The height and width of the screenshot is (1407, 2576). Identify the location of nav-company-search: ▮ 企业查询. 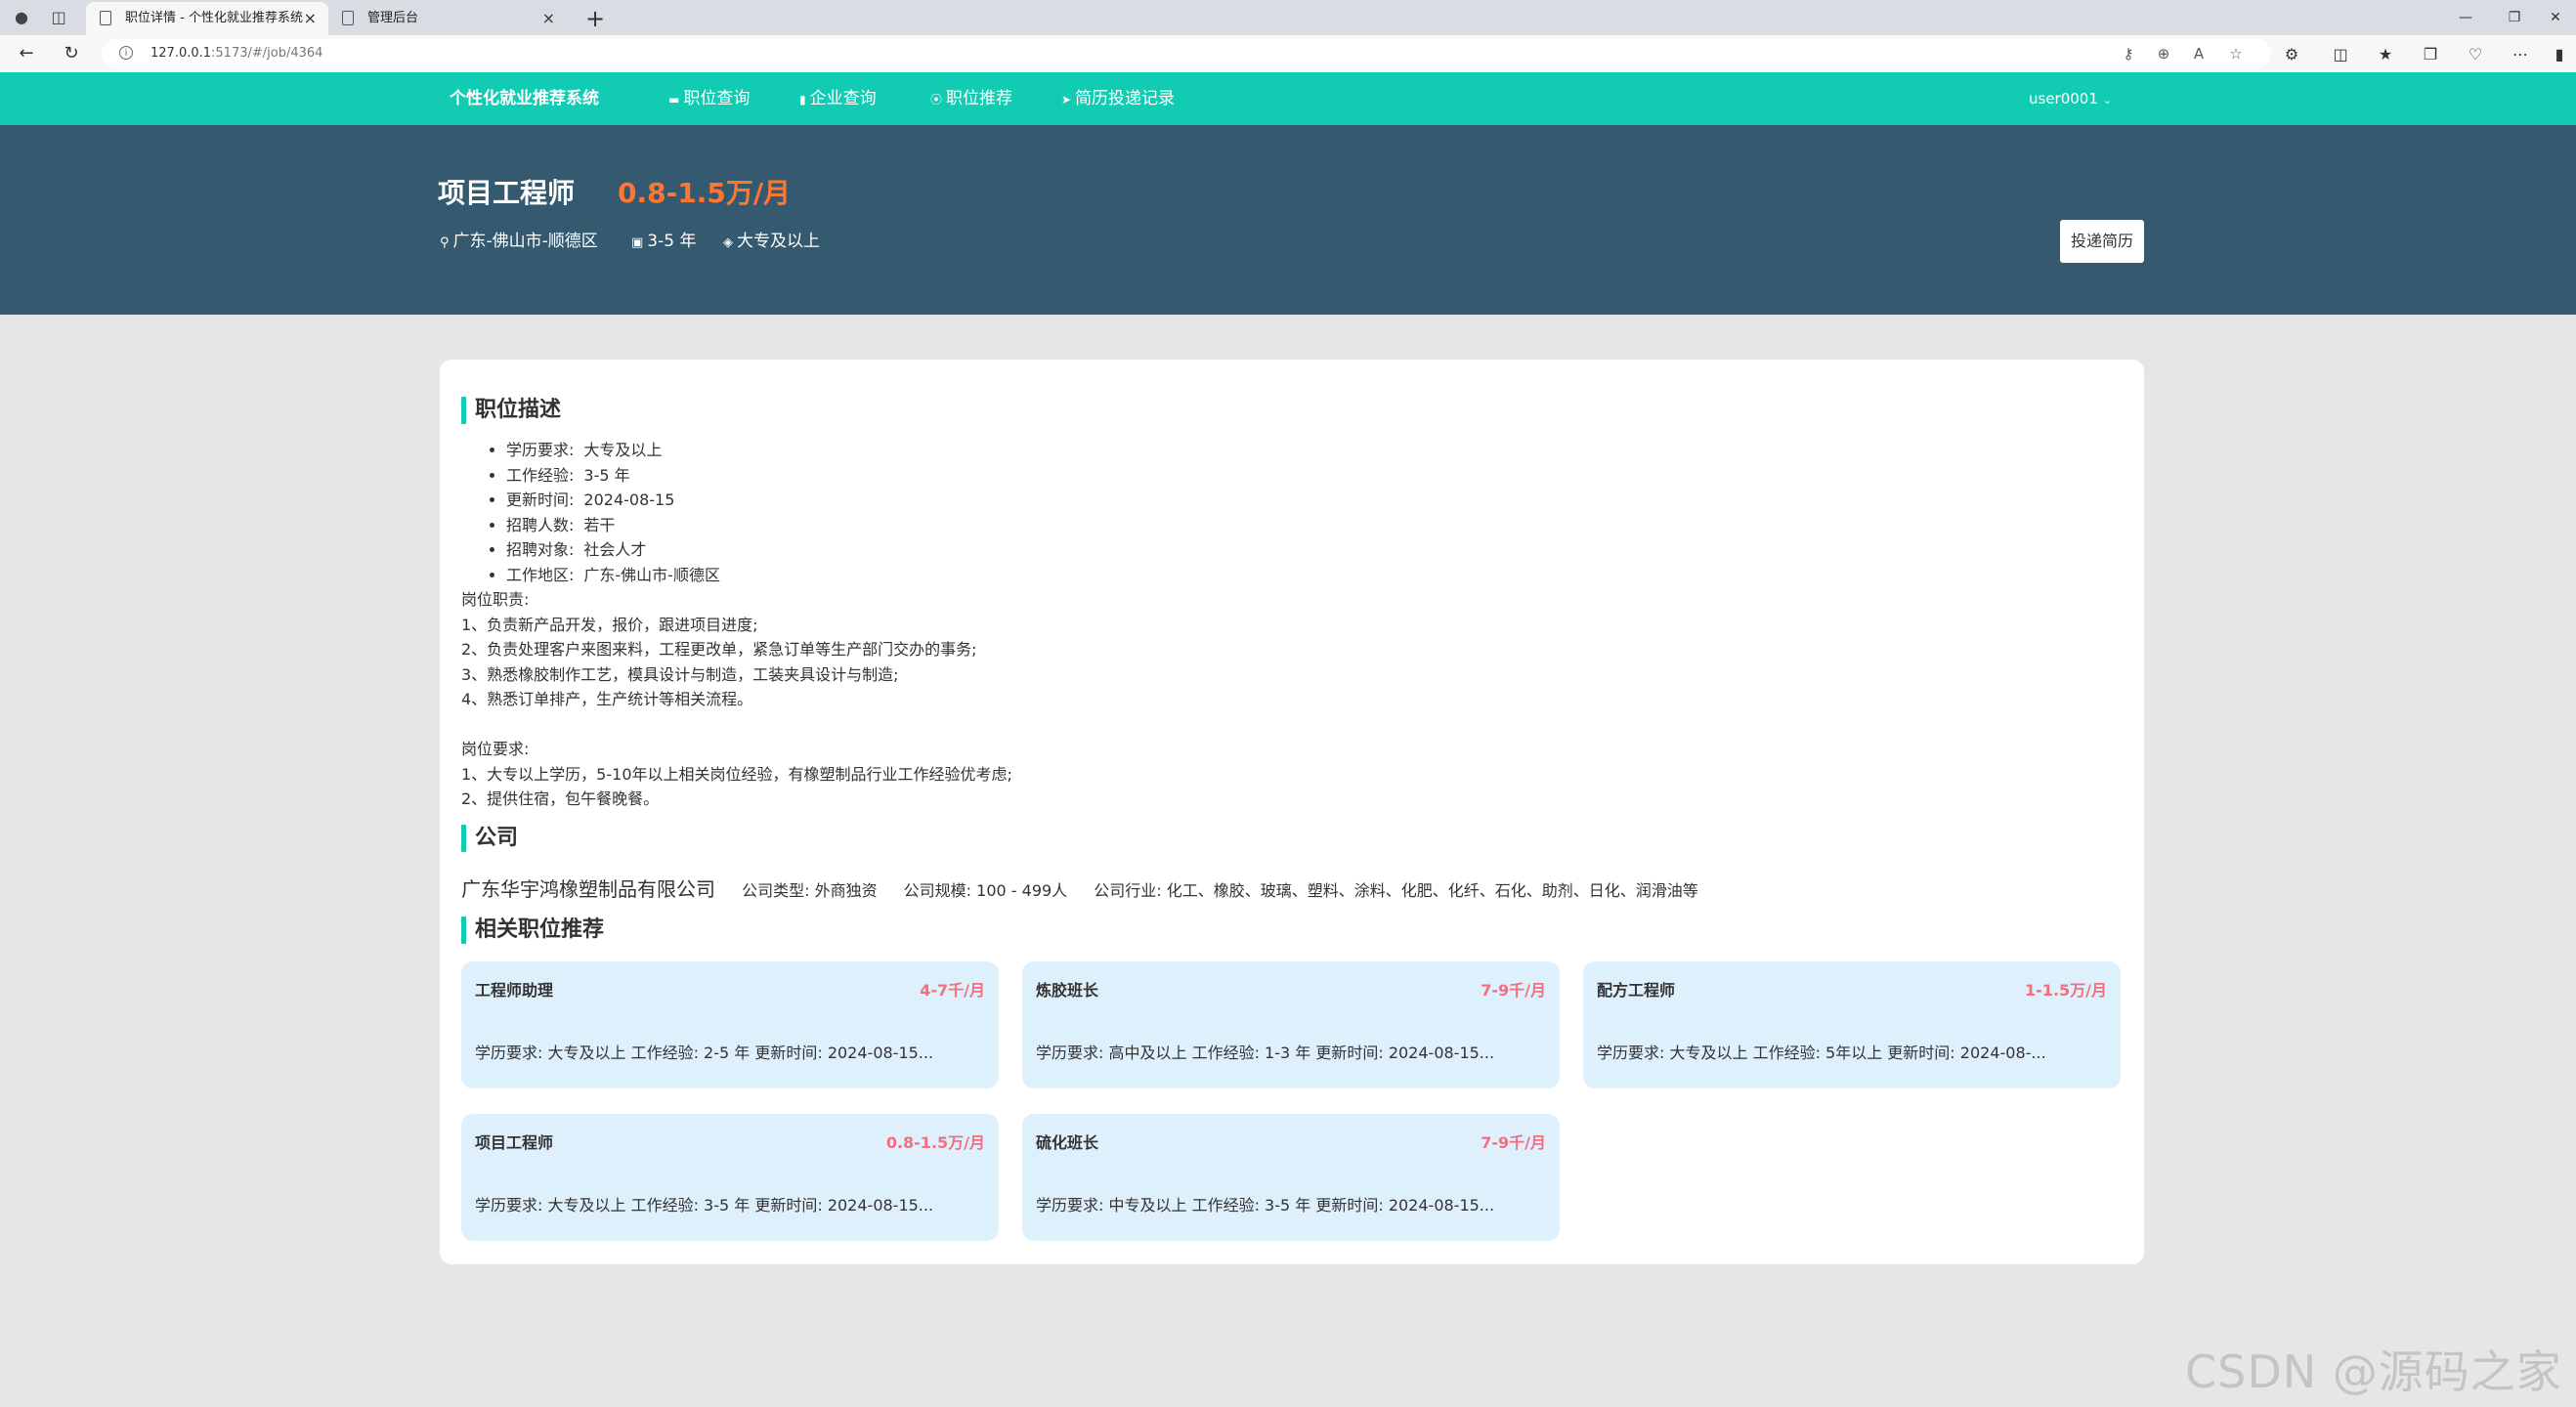
(838, 99).